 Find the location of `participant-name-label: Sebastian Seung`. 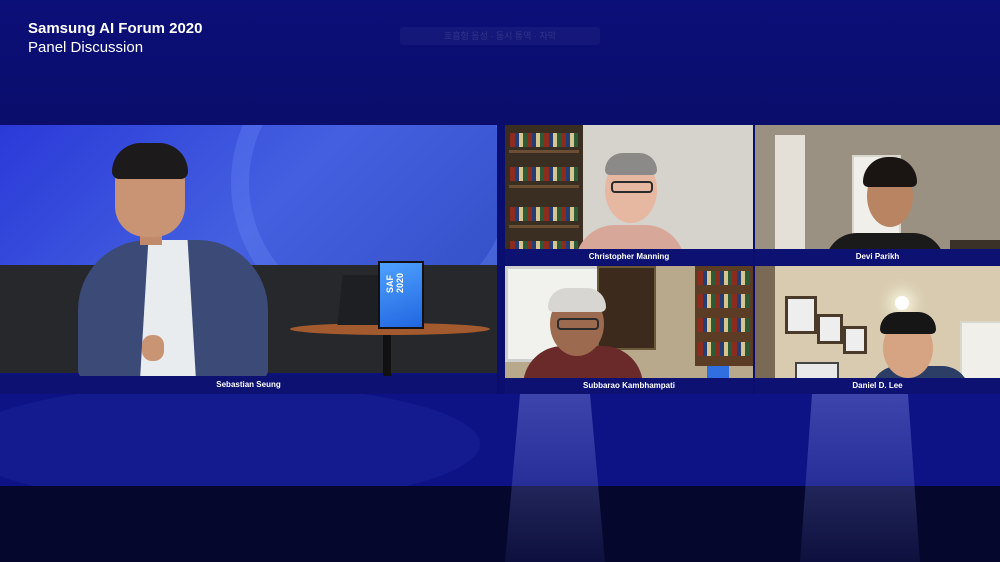

participant-name-label: Sebastian Seung is located at coordinates (248, 385).